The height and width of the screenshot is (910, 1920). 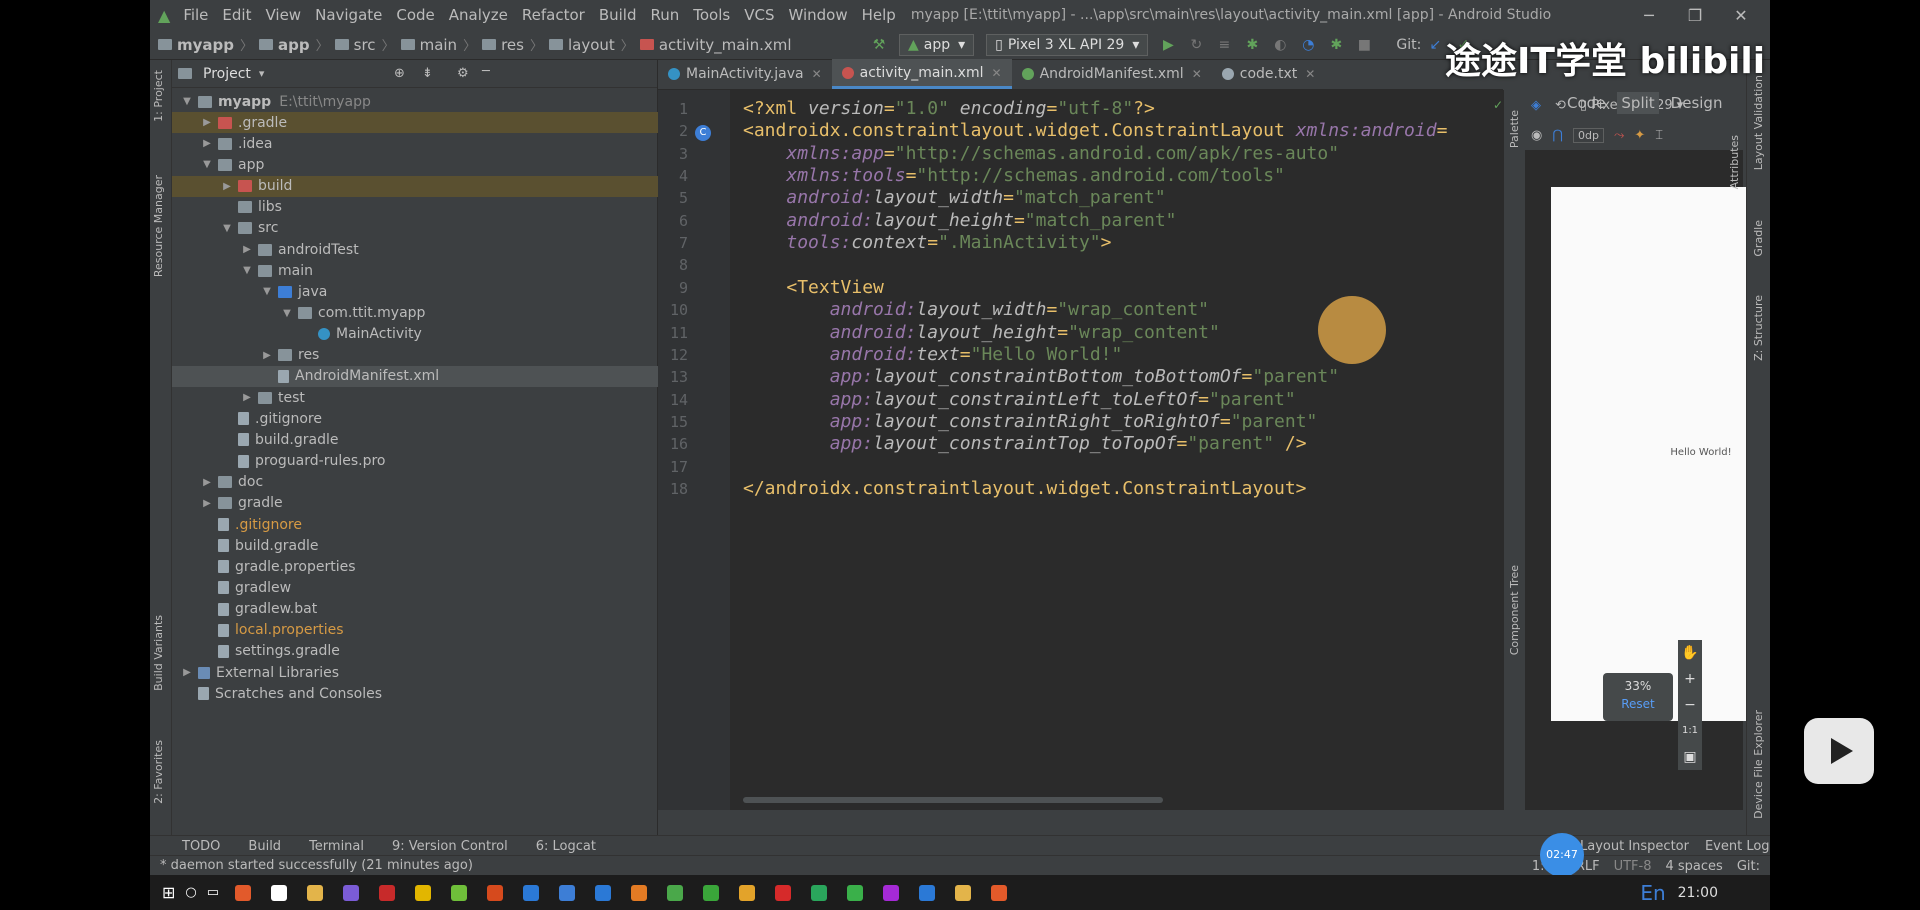 What do you see at coordinates (1196, 45) in the screenshot?
I see `rerun-icon: ↻` at bounding box center [1196, 45].